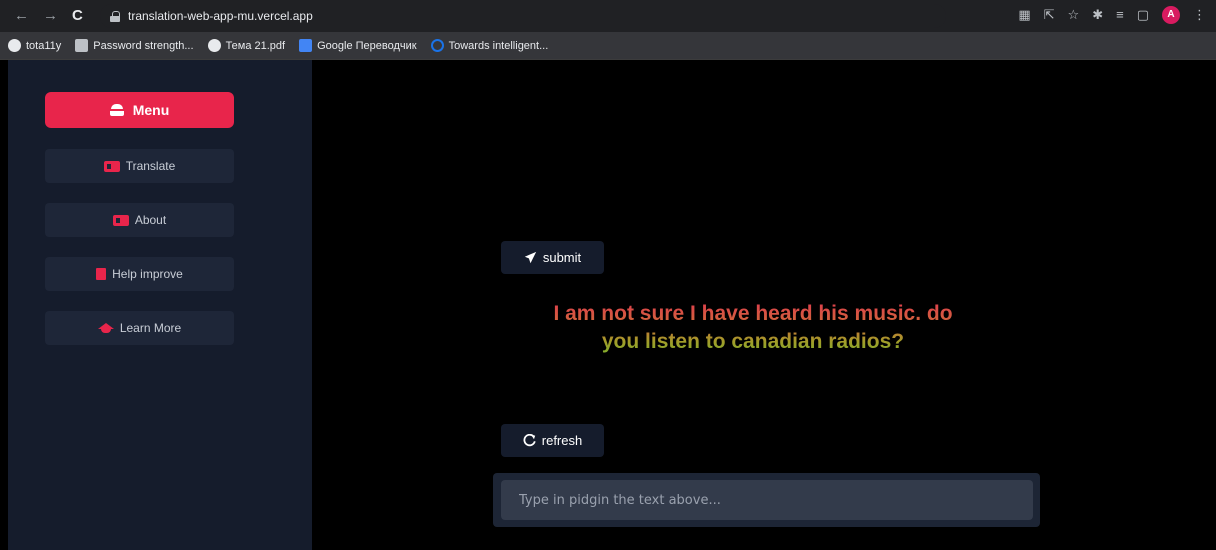 The height and width of the screenshot is (550, 1216). What do you see at coordinates (111, 166) in the screenshot?
I see `translate-card-icon` at bounding box center [111, 166].